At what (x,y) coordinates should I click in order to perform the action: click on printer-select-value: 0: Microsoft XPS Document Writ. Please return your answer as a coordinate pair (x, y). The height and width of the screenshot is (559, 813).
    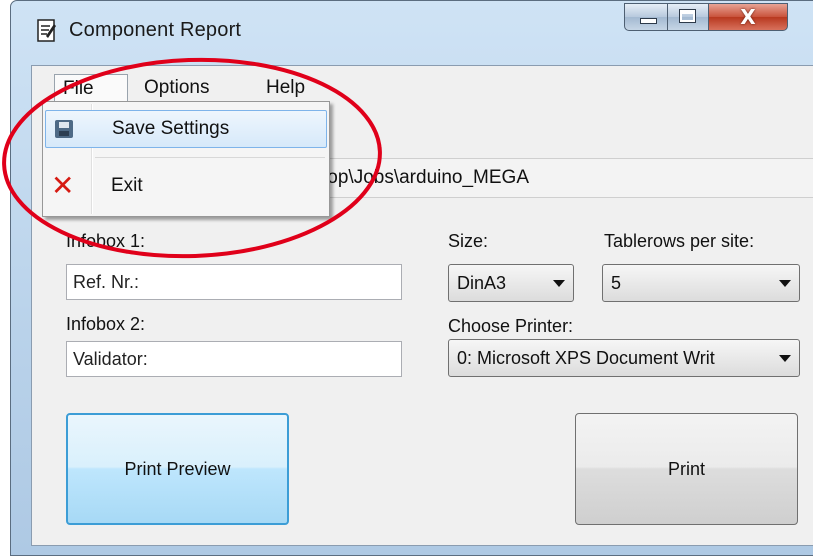
    Looking at the image, I should click on (586, 358).